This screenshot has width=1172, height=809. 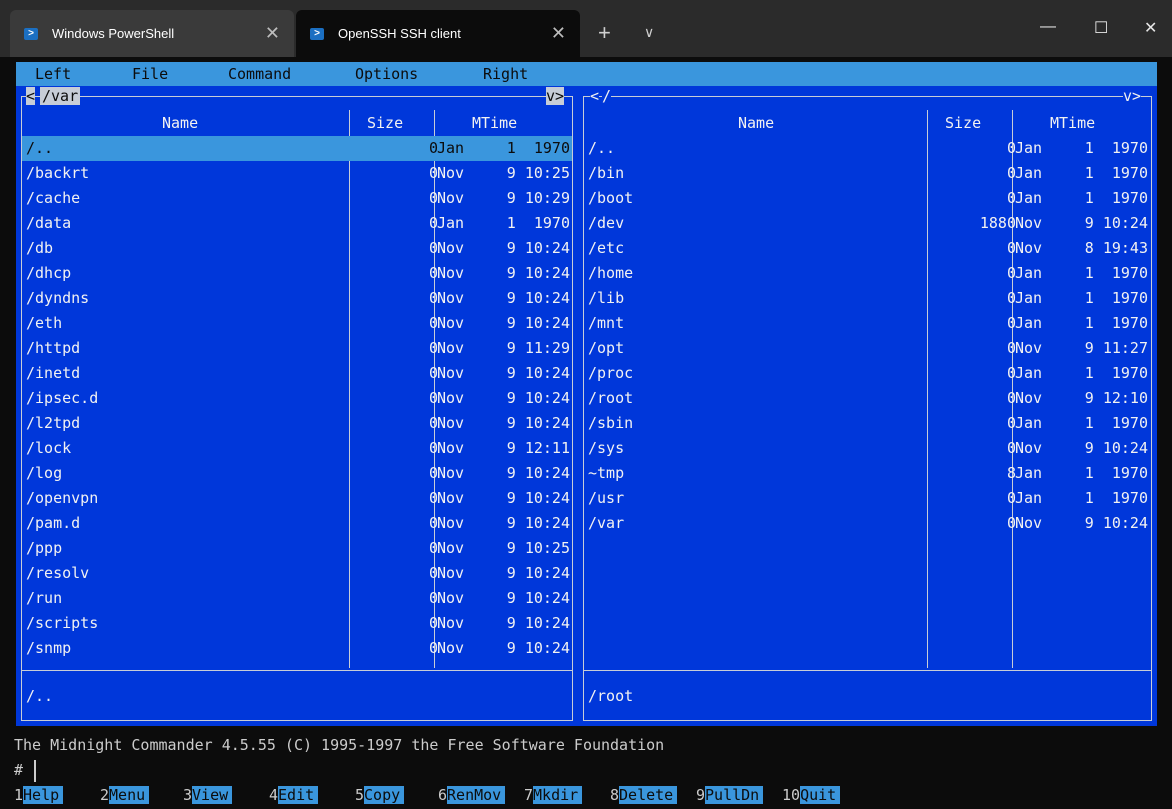 I want to click on current-path: /var, so click(x=60, y=96).